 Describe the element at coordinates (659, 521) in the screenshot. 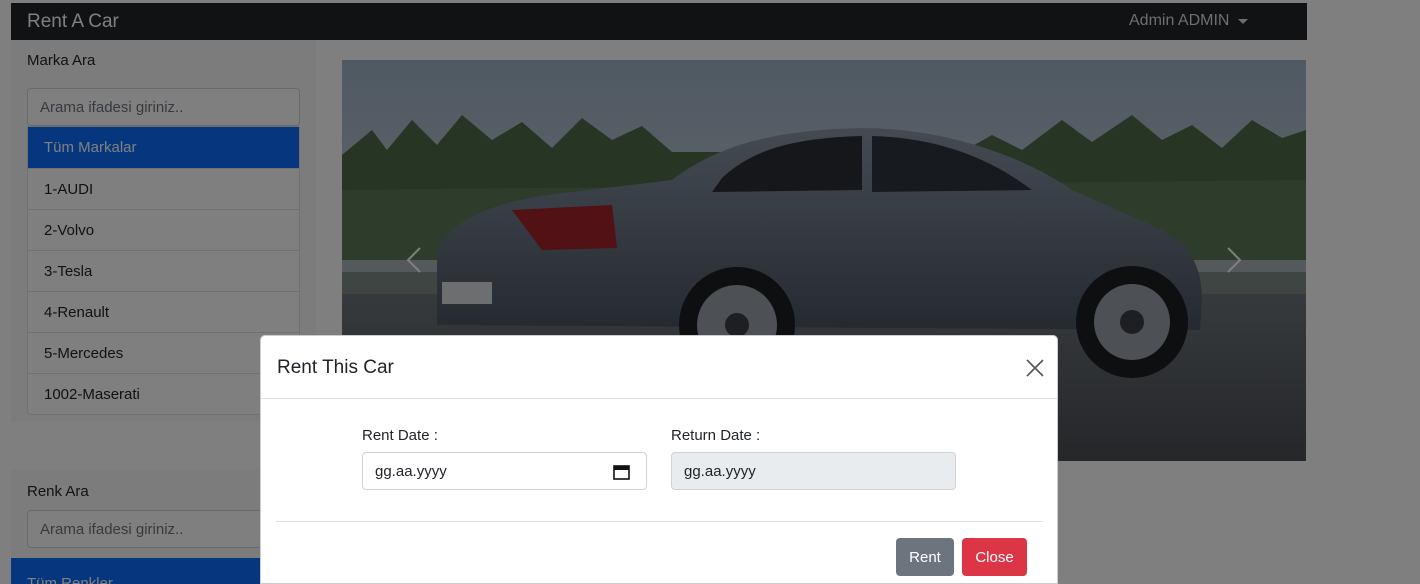

I see `modal-footer-divider` at that location.